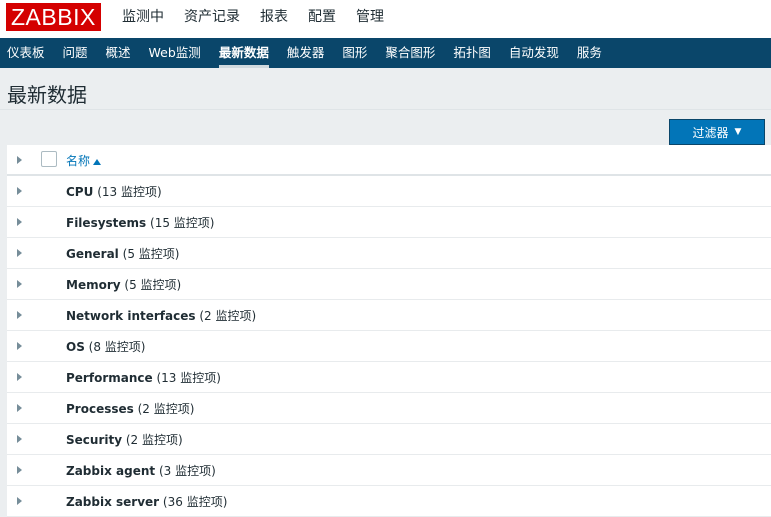 The height and width of the screenshot is (517, 771). I want to click on item-count: (15 监控项), so click(182, 223).